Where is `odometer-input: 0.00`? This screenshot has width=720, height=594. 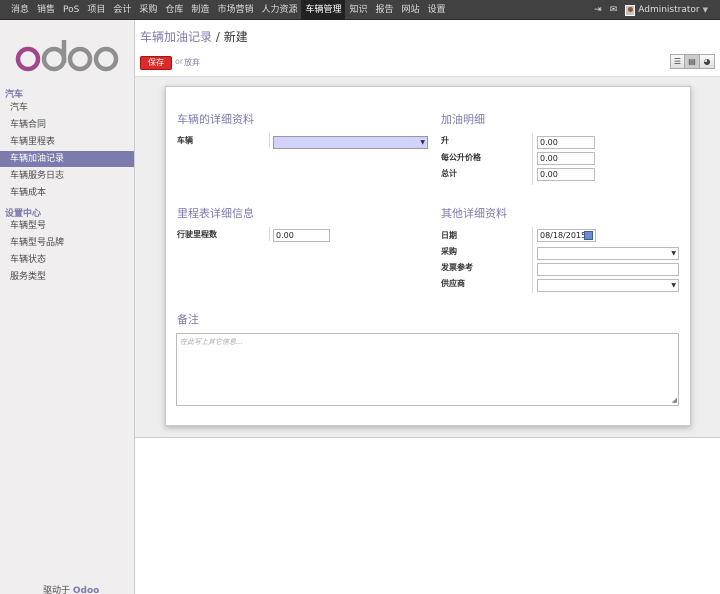
odometer-input: 0.00 is located at coordinates (301, 235).